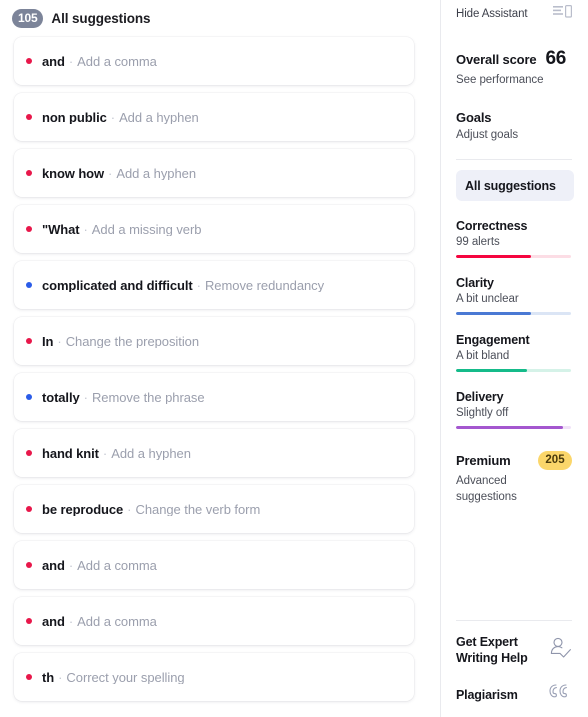  What do you see at coordinates (214, 229) in the screenshot?
I see `suggestion-card: "What · Add a missing verb` at bounding box center [214, 229].